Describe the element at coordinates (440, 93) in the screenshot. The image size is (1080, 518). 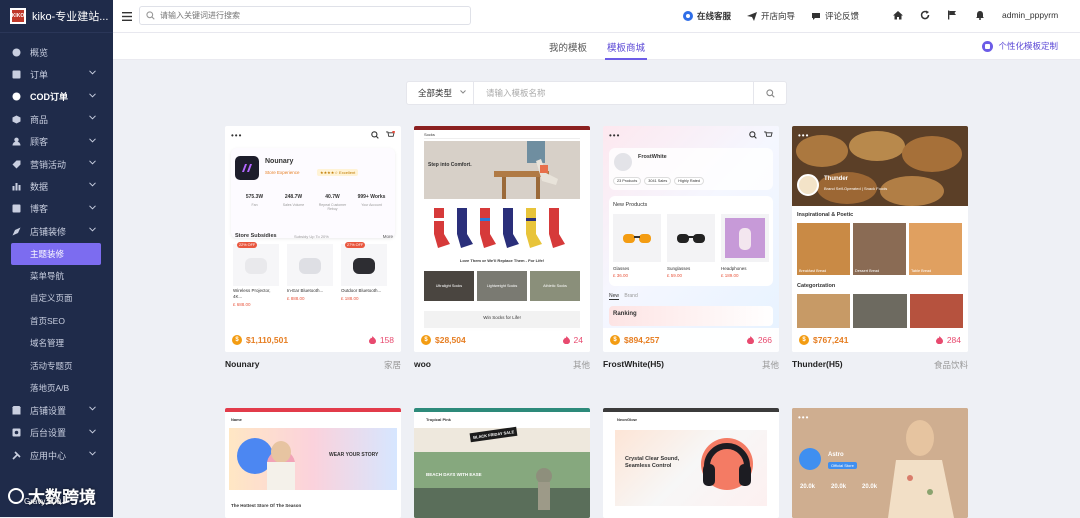
I see `type-select: 全部类型` at that location.